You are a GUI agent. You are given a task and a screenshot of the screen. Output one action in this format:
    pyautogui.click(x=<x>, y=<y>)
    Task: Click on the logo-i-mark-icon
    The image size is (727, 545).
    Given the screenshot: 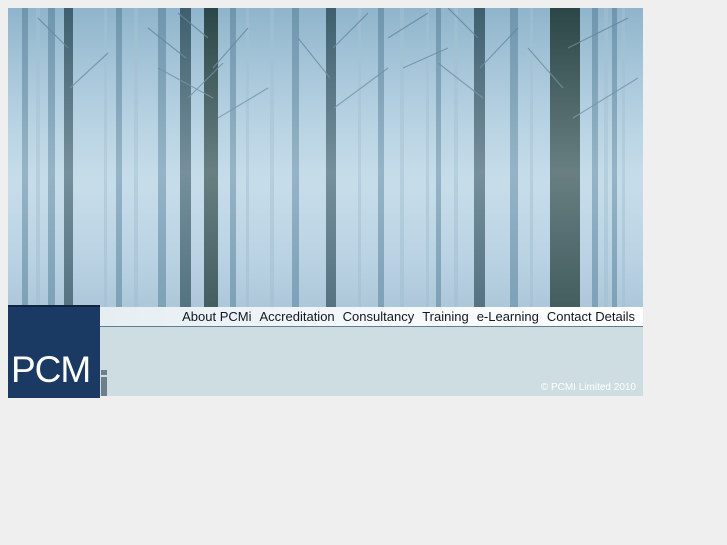 What is the action you would take?
    pyautogui.click(x=104, y=383)
    